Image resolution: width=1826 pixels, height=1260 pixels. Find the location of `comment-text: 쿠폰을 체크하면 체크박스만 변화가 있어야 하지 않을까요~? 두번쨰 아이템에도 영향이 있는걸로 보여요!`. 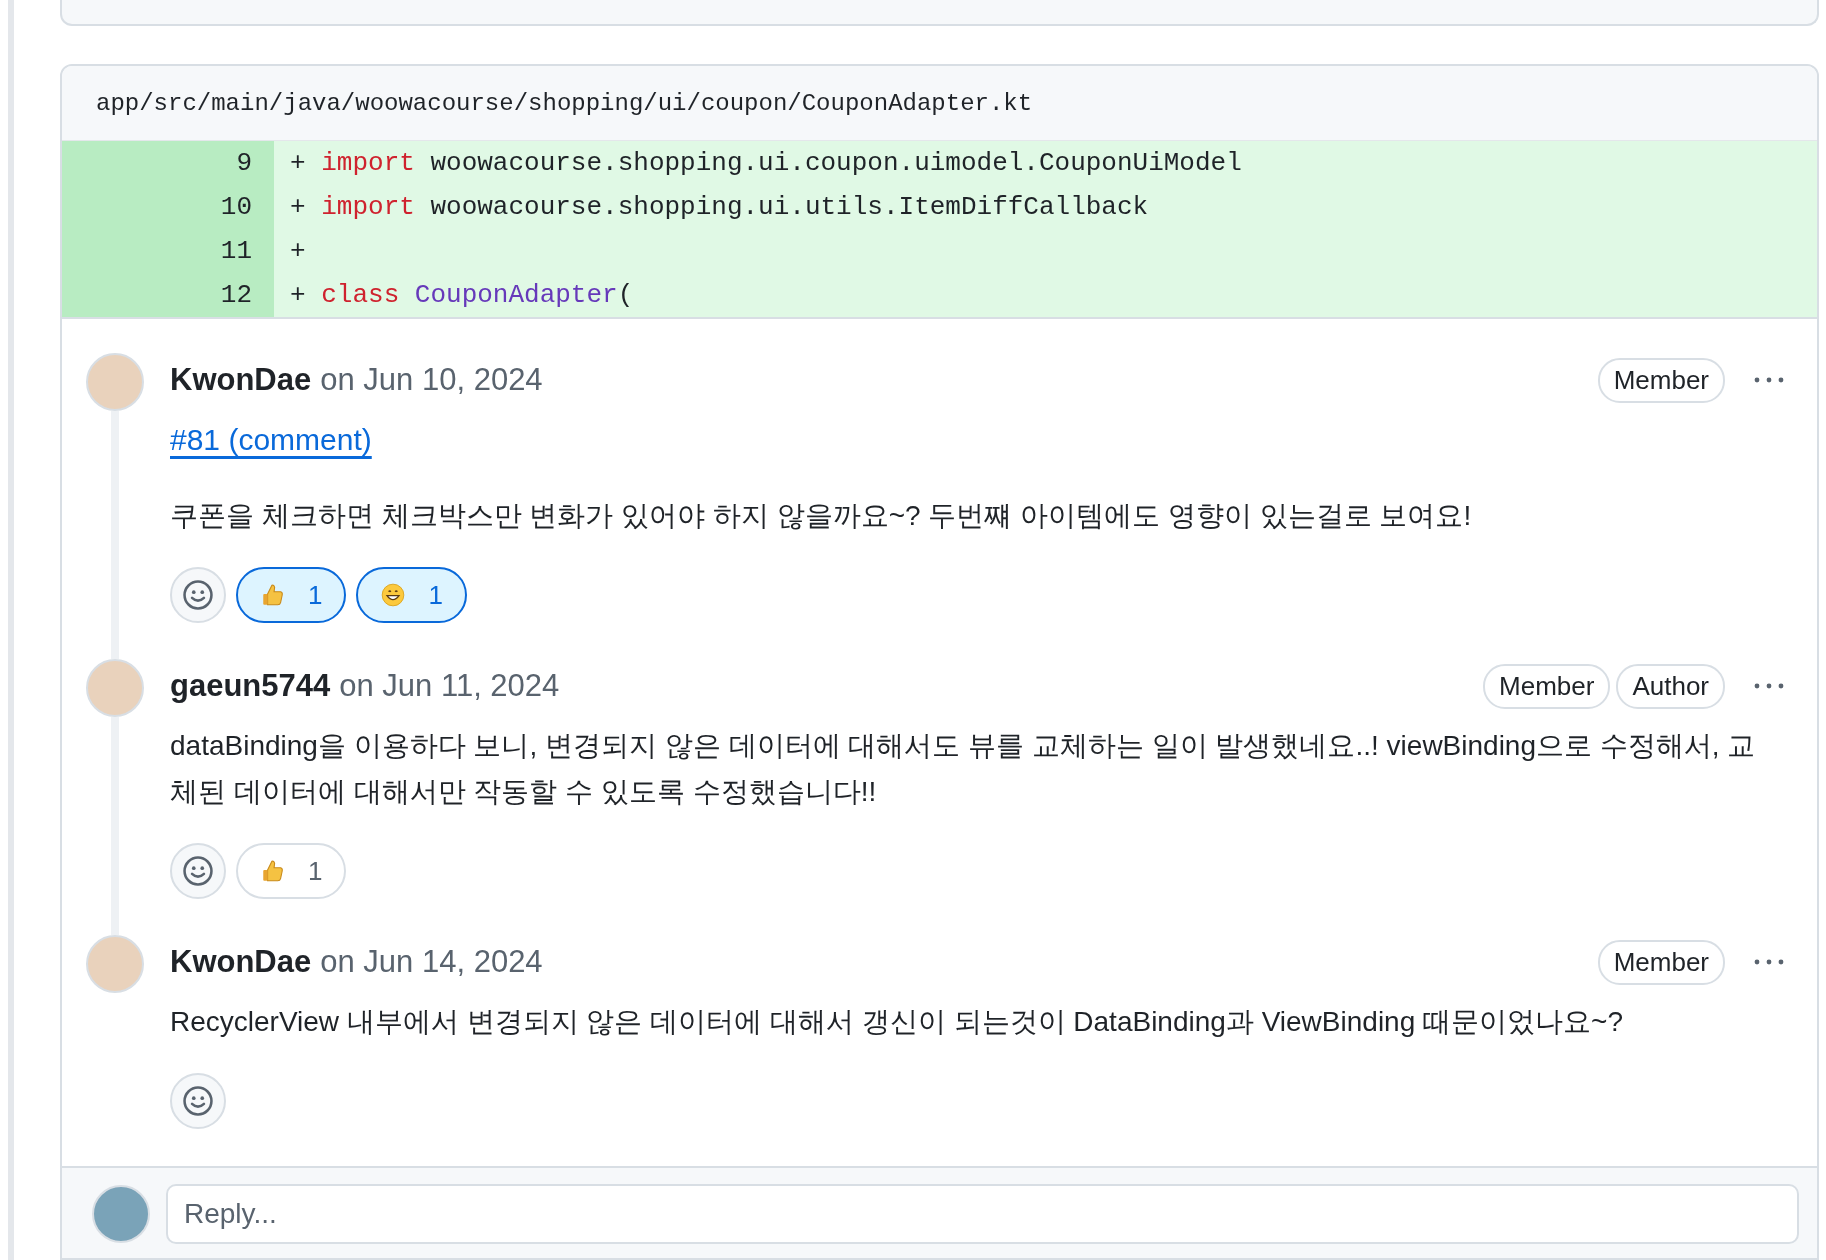

comment-text: 쿠폰을 체크하면 체크박스만 변화가 있어야 하지 않을까요~? 두번쨰 아이템에도 영향이 있는걸로 보여요! is located at coordinates (821, 516).